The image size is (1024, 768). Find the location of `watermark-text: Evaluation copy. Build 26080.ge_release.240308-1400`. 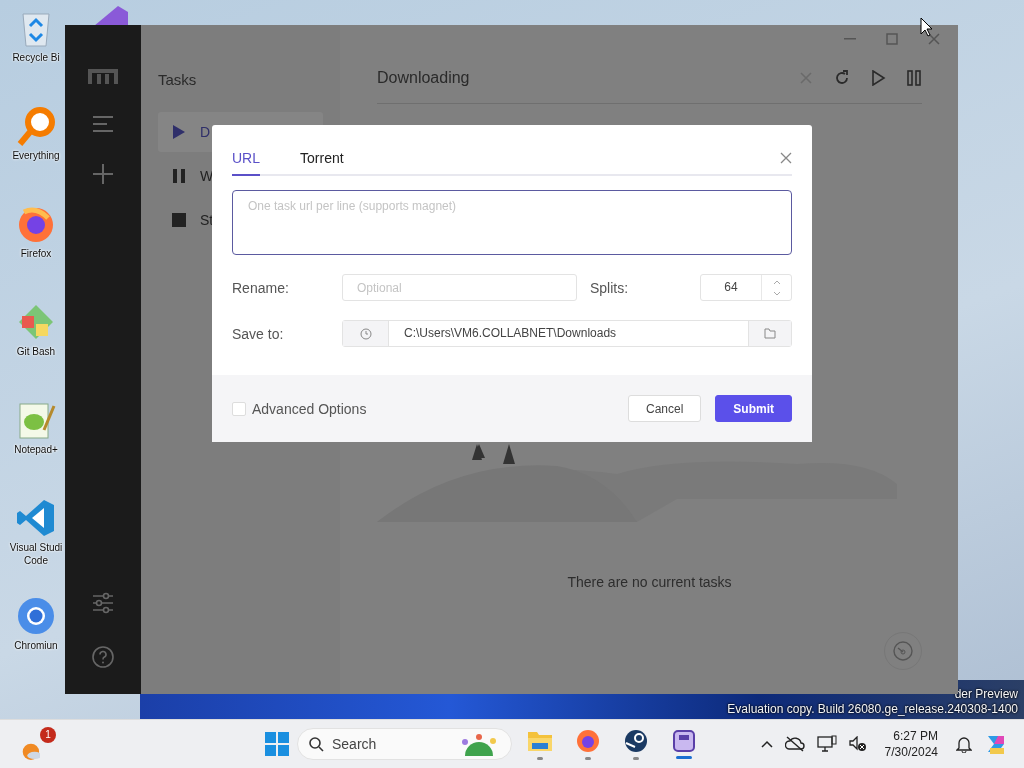

watermark-text: Evaluation copy. Build 26080.ge_release.240308-1400 is located at coordinates (872, 709).